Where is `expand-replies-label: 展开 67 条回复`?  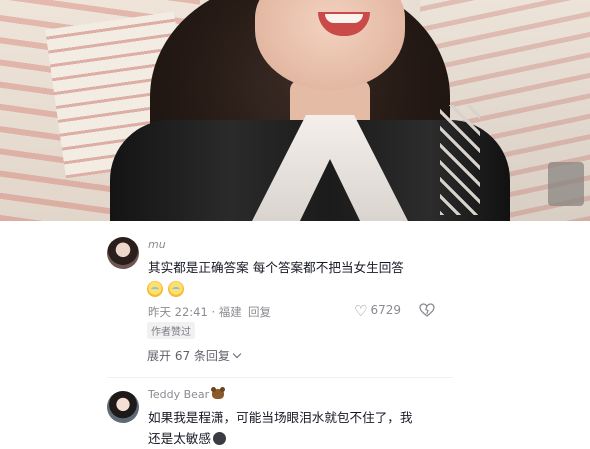
expand-replies-label: 展开 67 条回复 is located at coordinates (188, 356).